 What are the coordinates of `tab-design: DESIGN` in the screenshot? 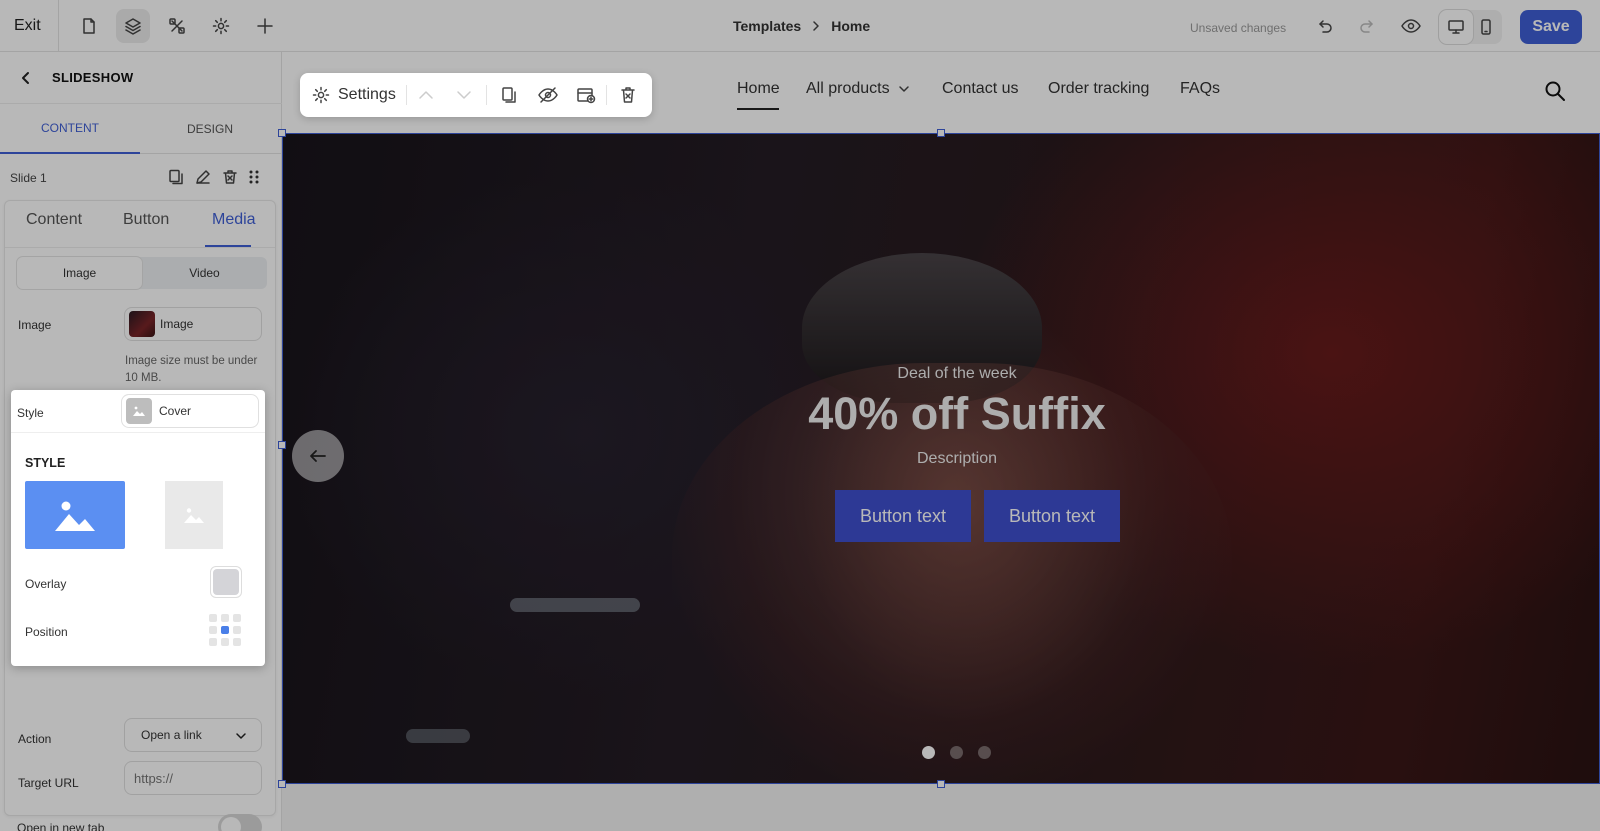 It's located at (210, 129).